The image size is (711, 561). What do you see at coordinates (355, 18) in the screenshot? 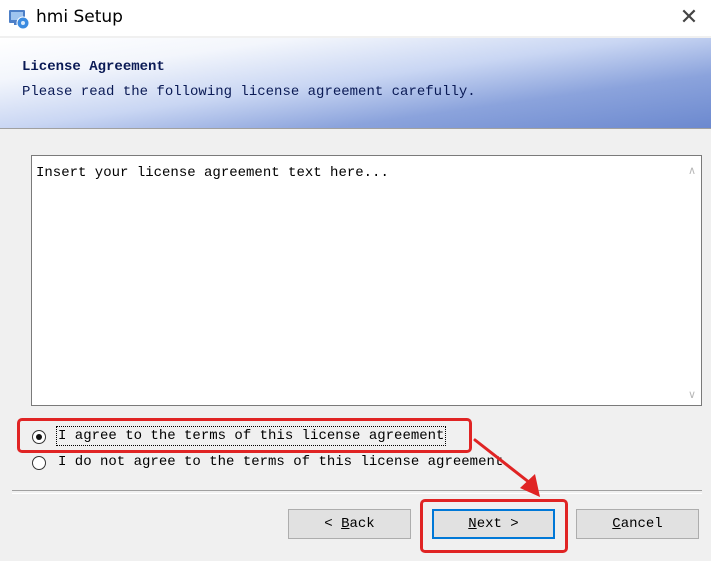
I see `title-bar: hmi Setup ✕` at bounding box center [355, 18].